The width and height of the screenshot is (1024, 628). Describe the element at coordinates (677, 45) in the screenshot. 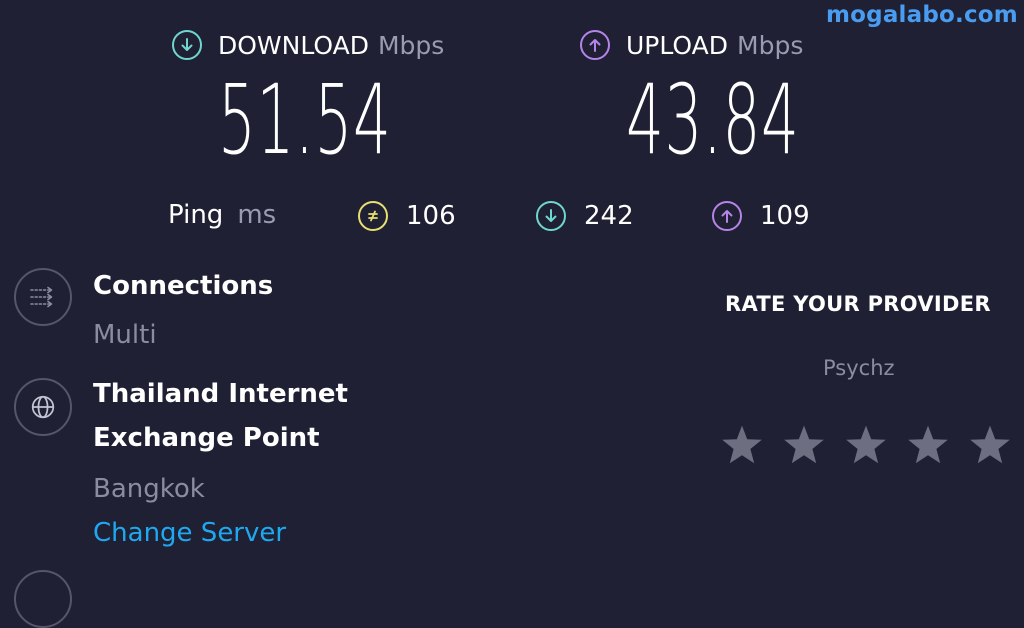

I see `upload-label: UPLOAD` at that location.